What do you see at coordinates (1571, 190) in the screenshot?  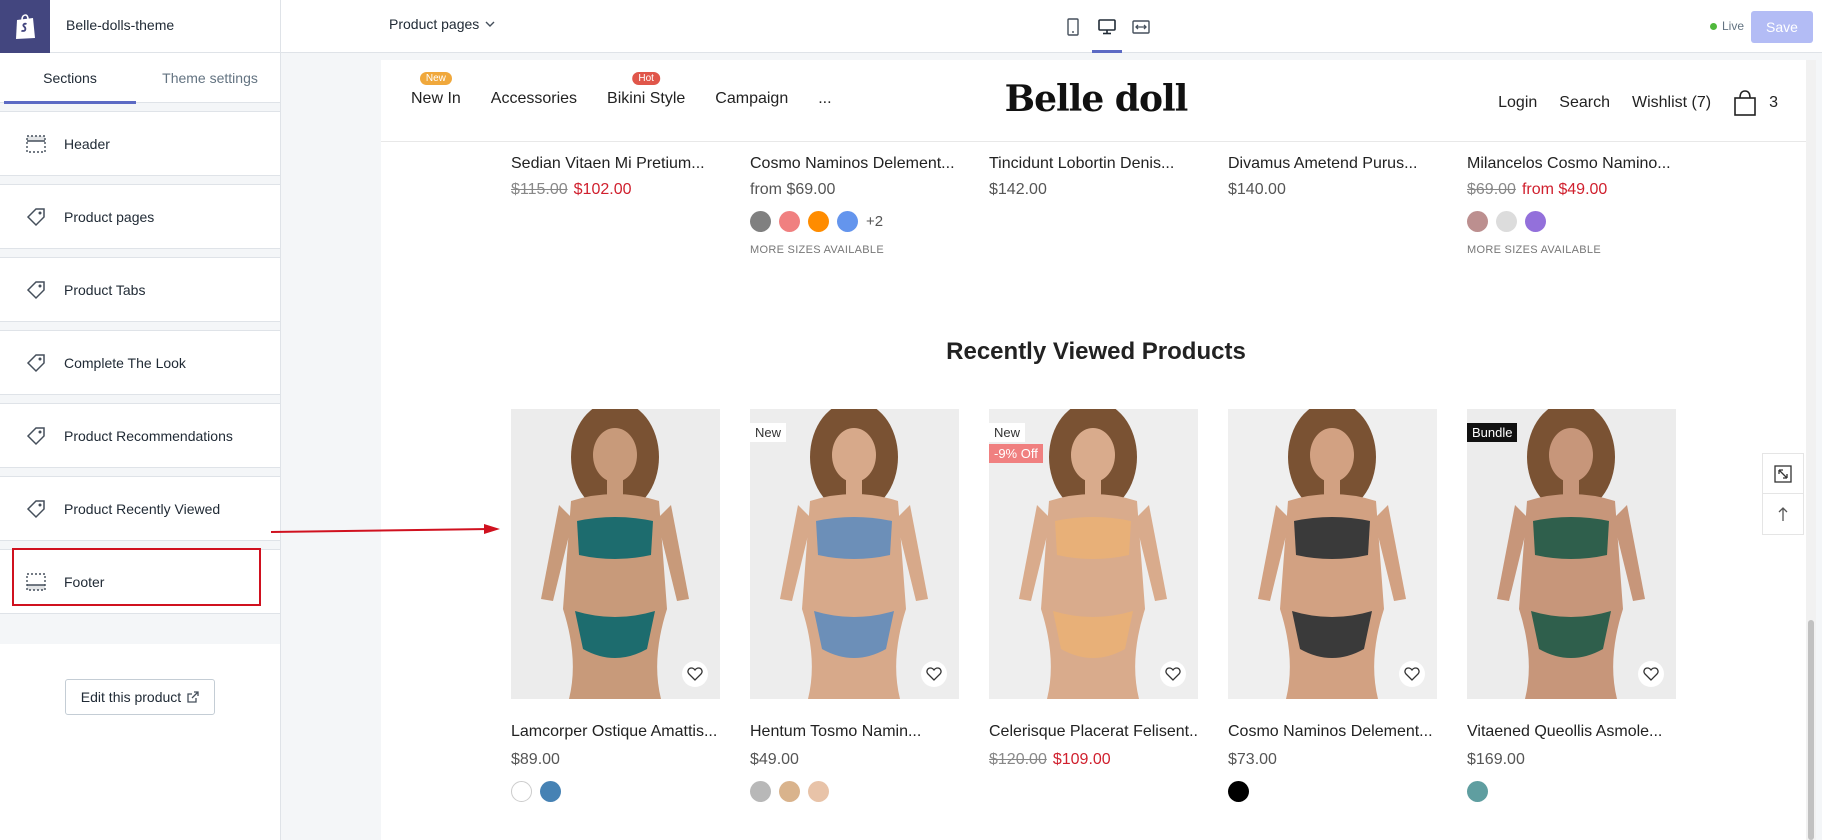 I see `product-price: $69.00 from $49.00` at bounding box center [1571, 190].